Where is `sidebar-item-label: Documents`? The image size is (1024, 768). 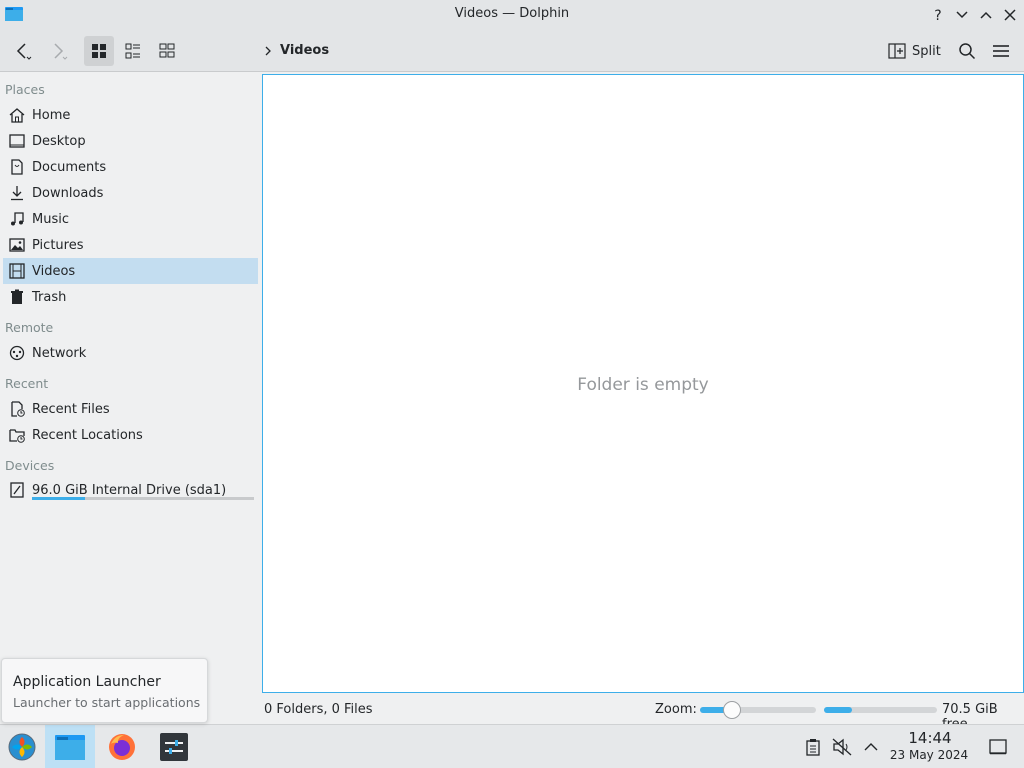 sidebar-item-label: Documents is located at coordinates (69, 167).